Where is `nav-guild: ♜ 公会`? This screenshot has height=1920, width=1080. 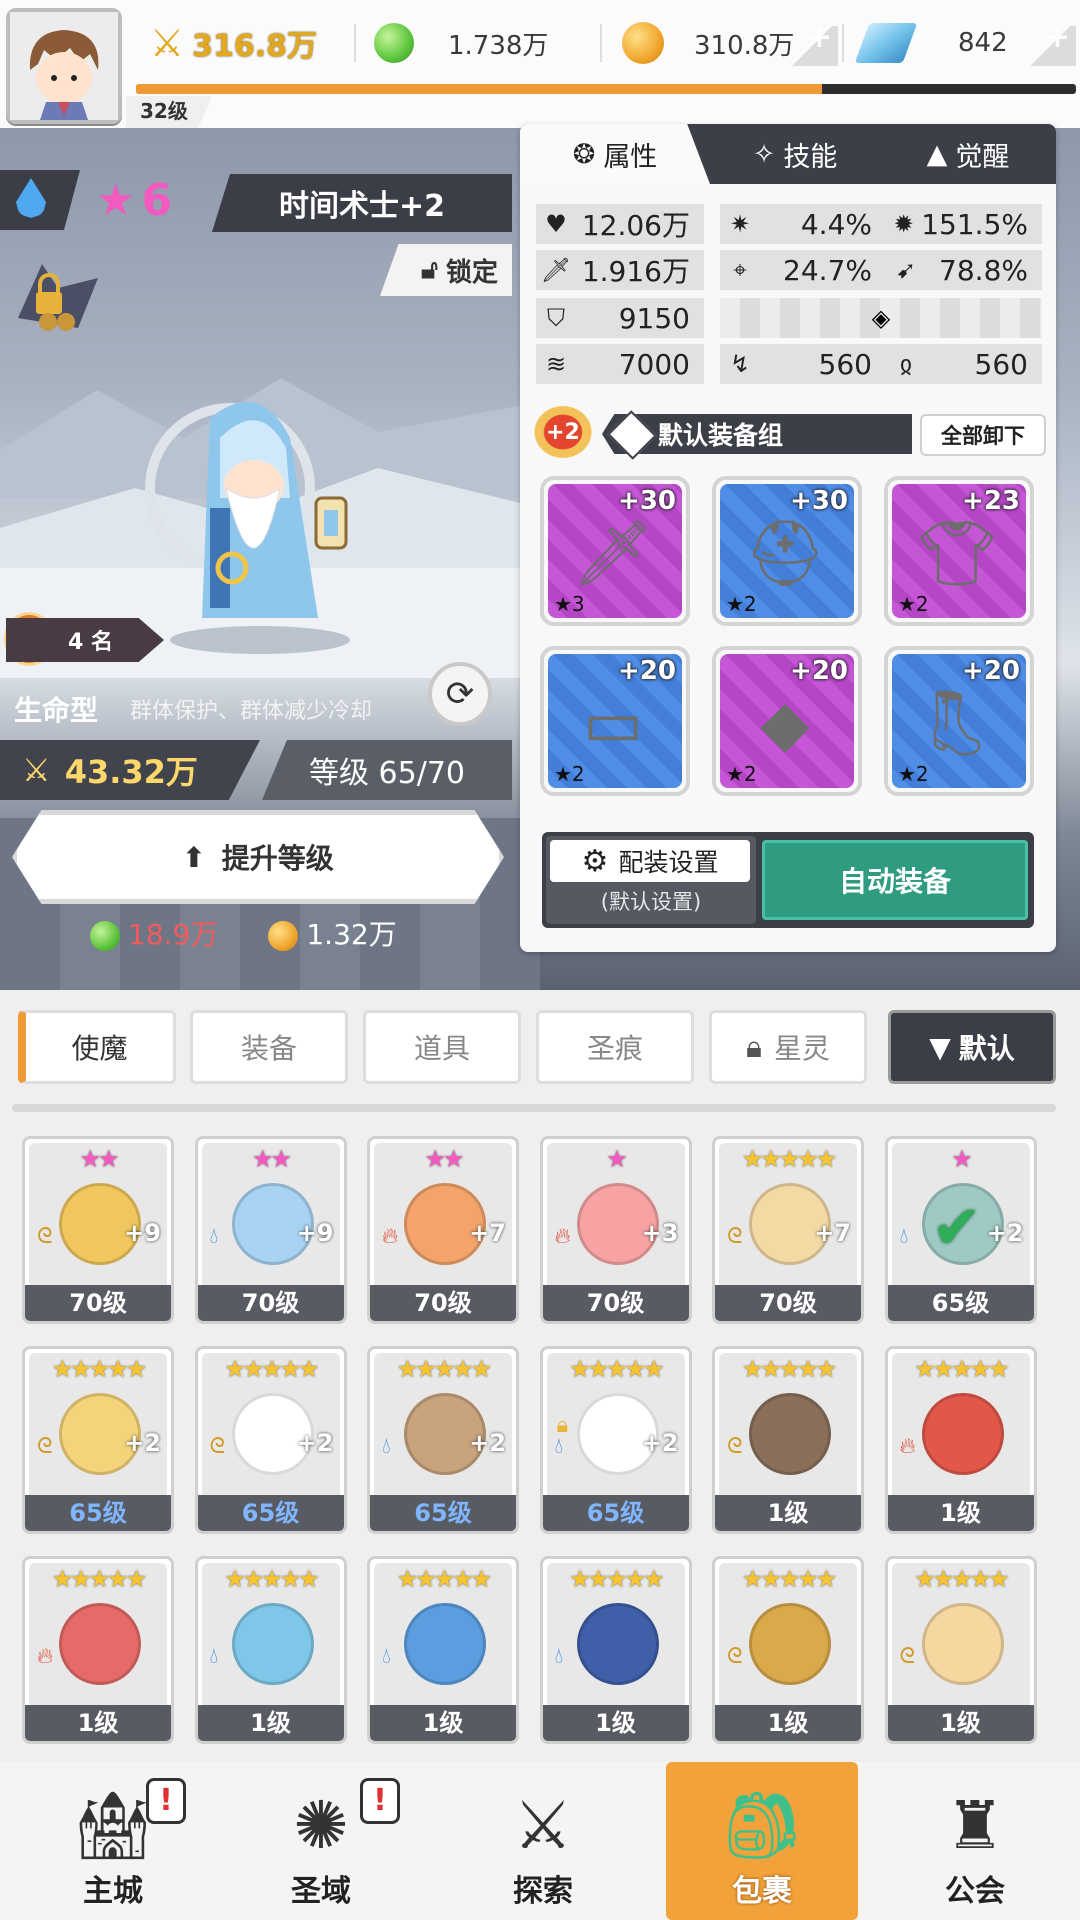
nav-guild: ♜ 公会 is located at coordinates (975, 1841).